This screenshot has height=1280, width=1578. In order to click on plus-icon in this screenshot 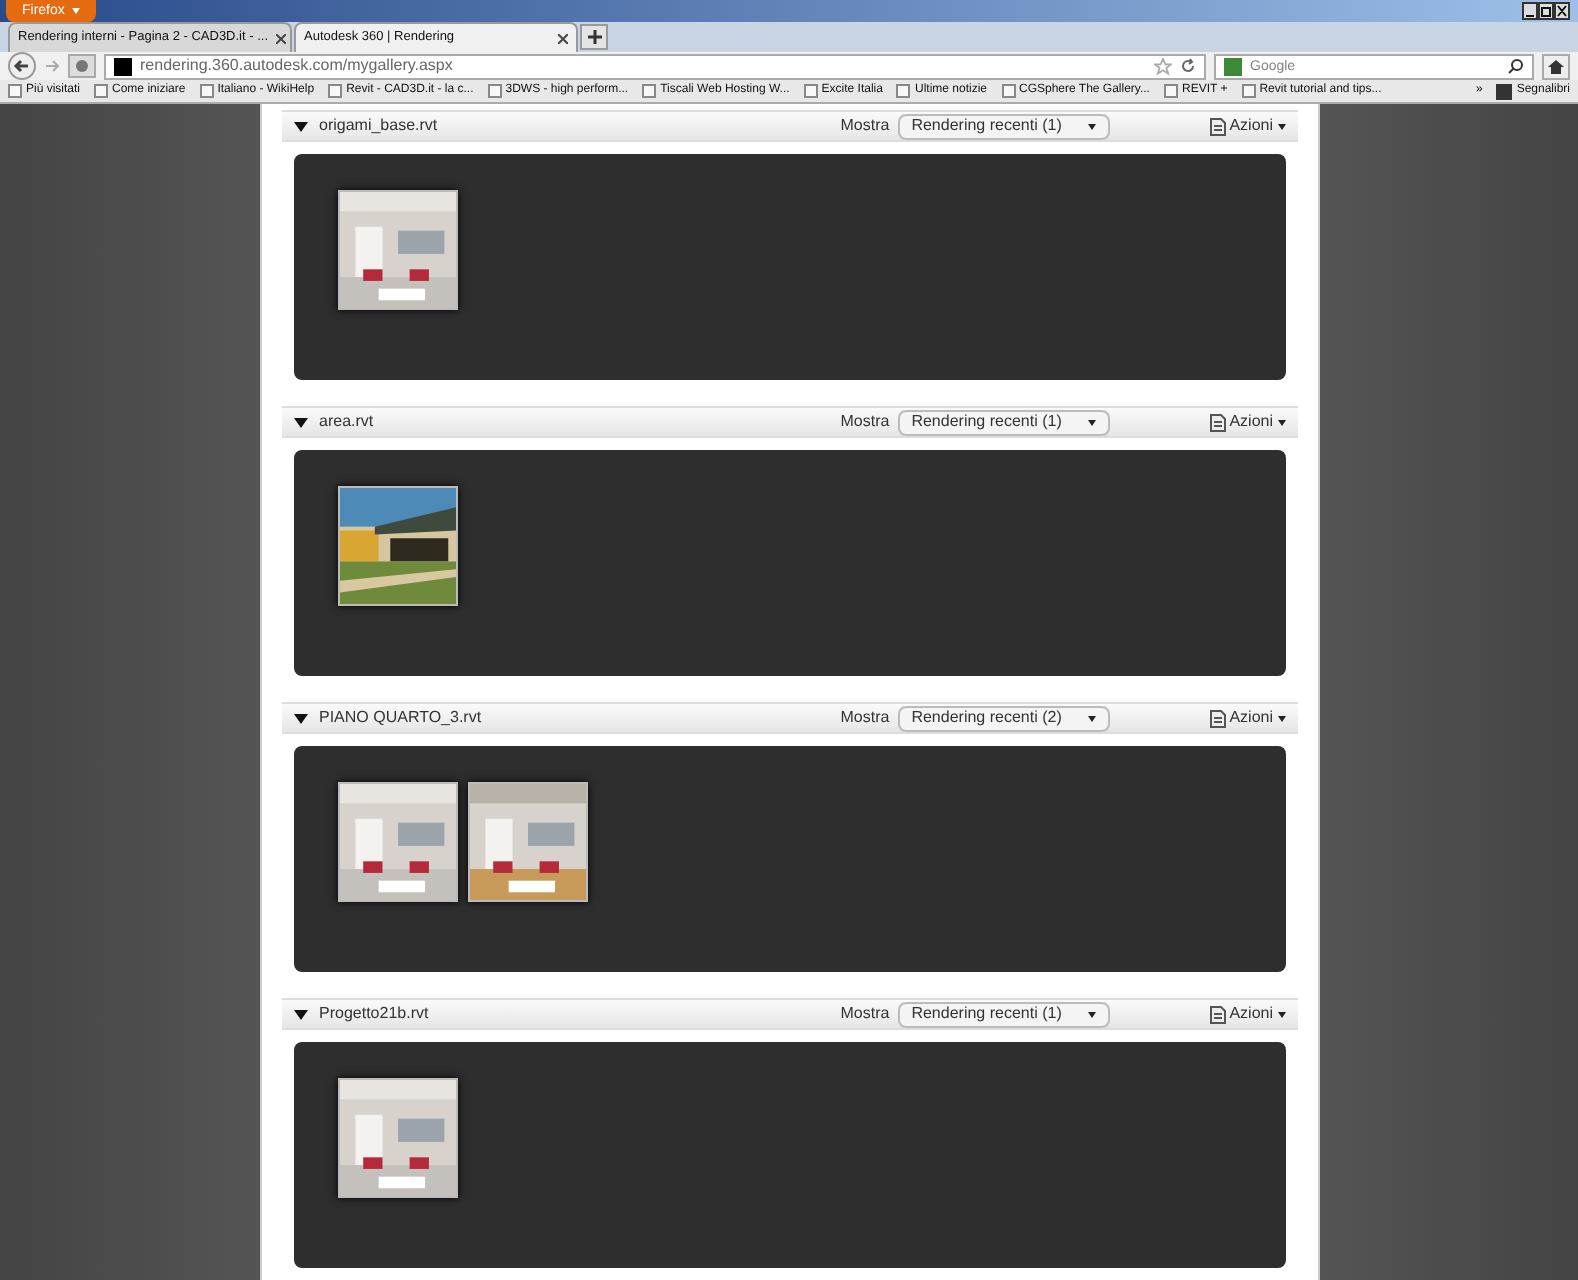, I will do `click(594, 37)`.